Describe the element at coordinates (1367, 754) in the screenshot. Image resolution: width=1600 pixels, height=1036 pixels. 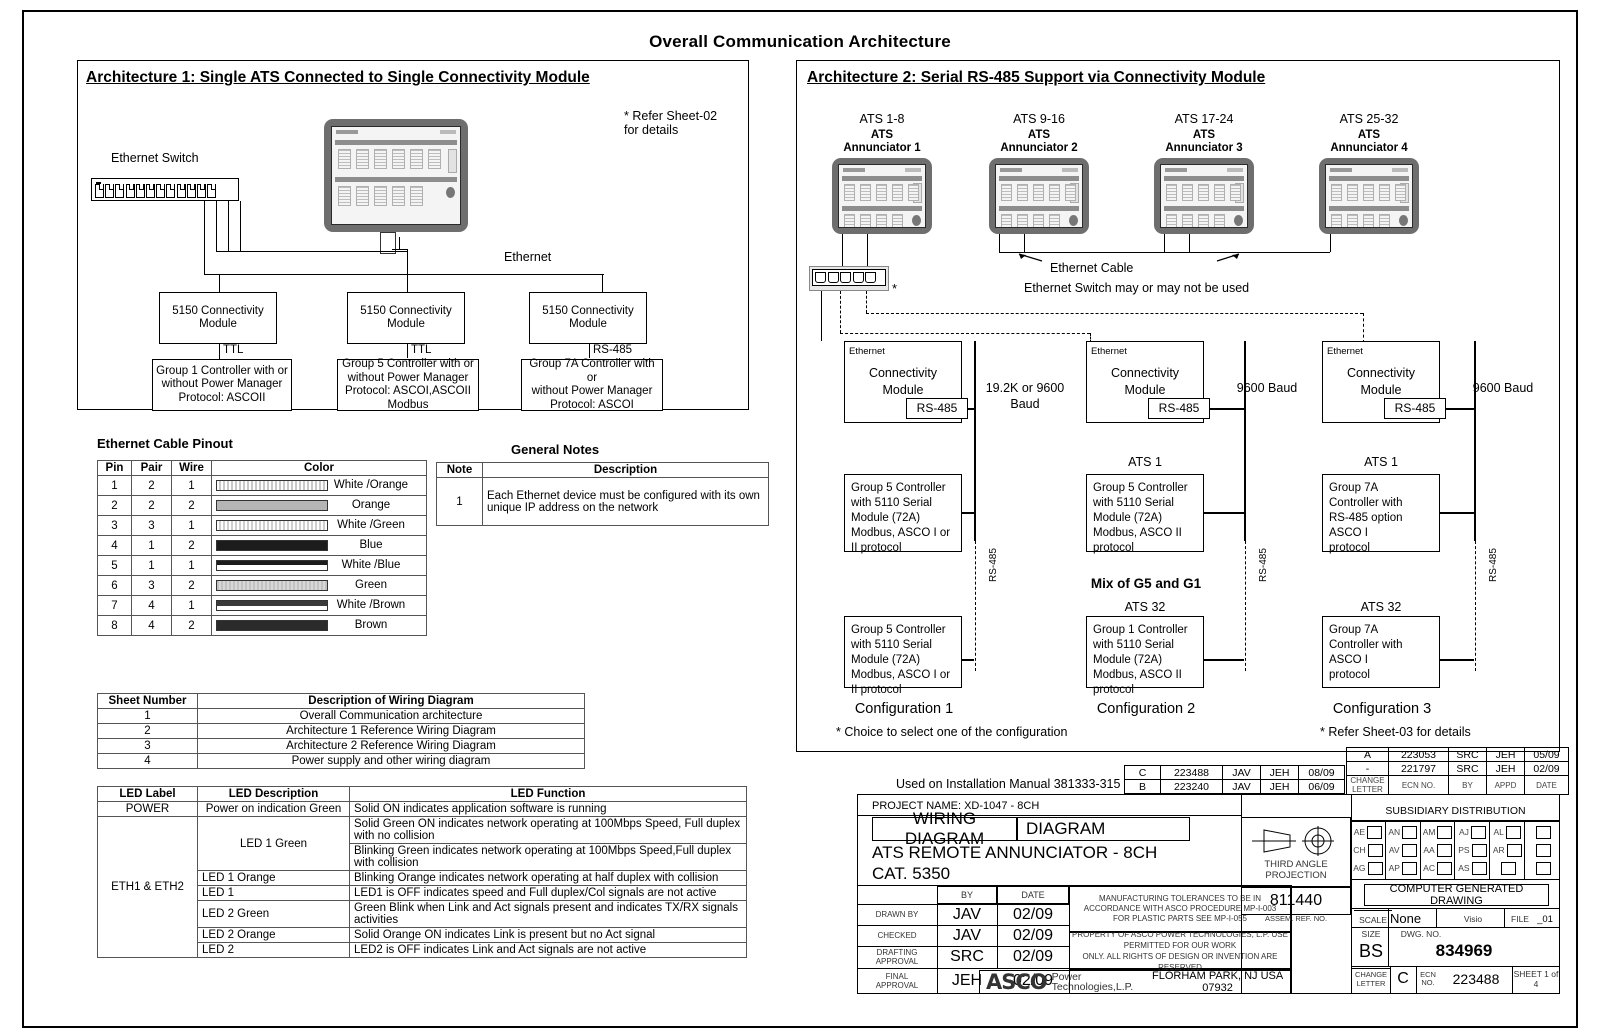
I see `rev-letter: A` at that location.